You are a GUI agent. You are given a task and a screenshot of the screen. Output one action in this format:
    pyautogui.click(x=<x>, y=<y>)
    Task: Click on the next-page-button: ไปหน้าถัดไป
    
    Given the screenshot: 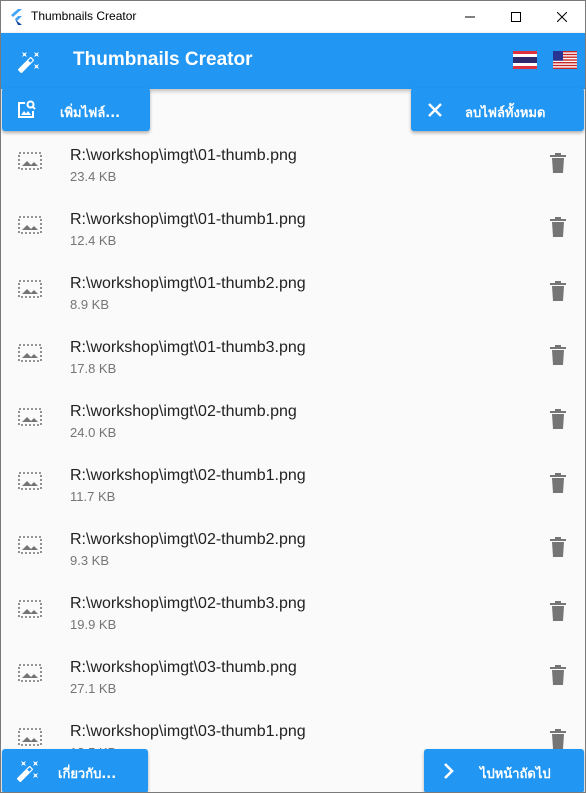 What is the action you would take?
    pyautogui.click(x=504, y=770)
    